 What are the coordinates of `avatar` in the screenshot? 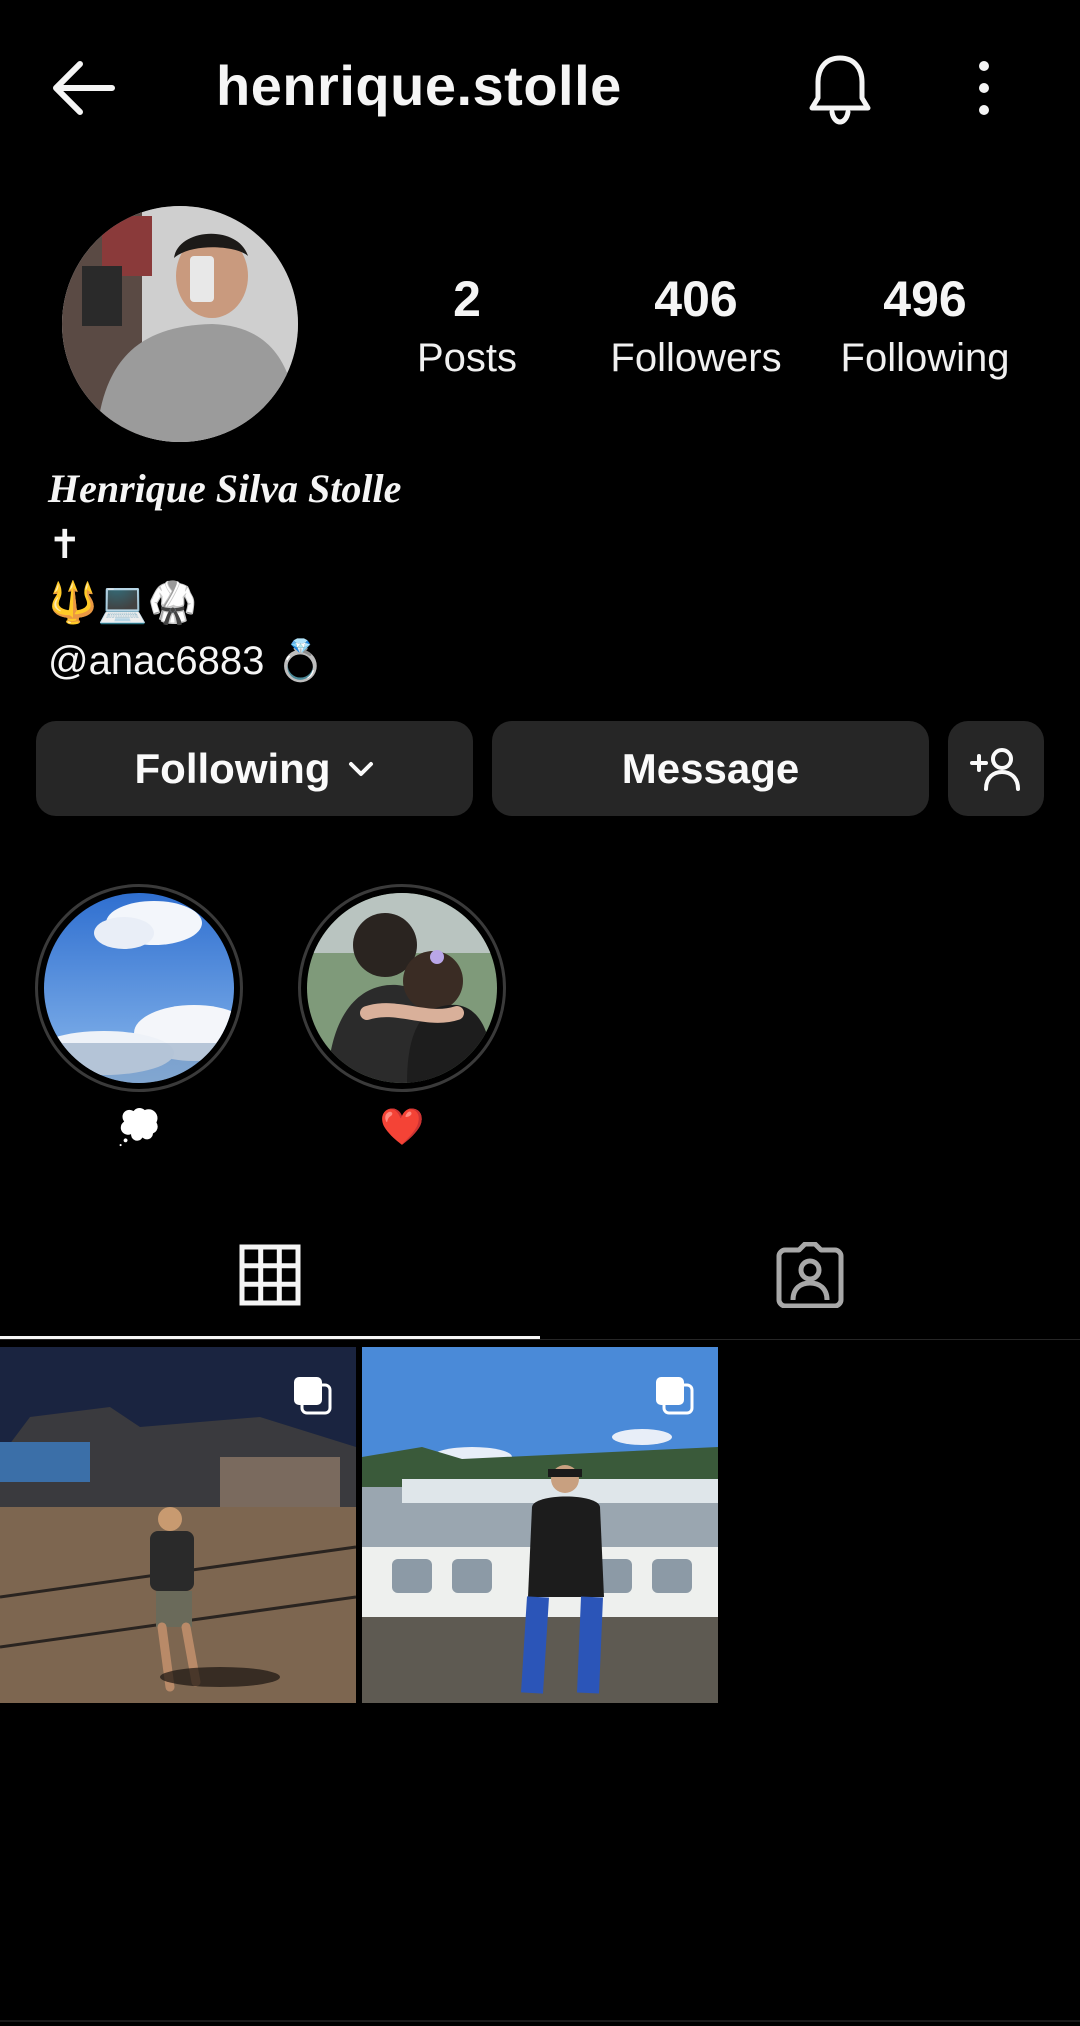 It's located at (180, 324).